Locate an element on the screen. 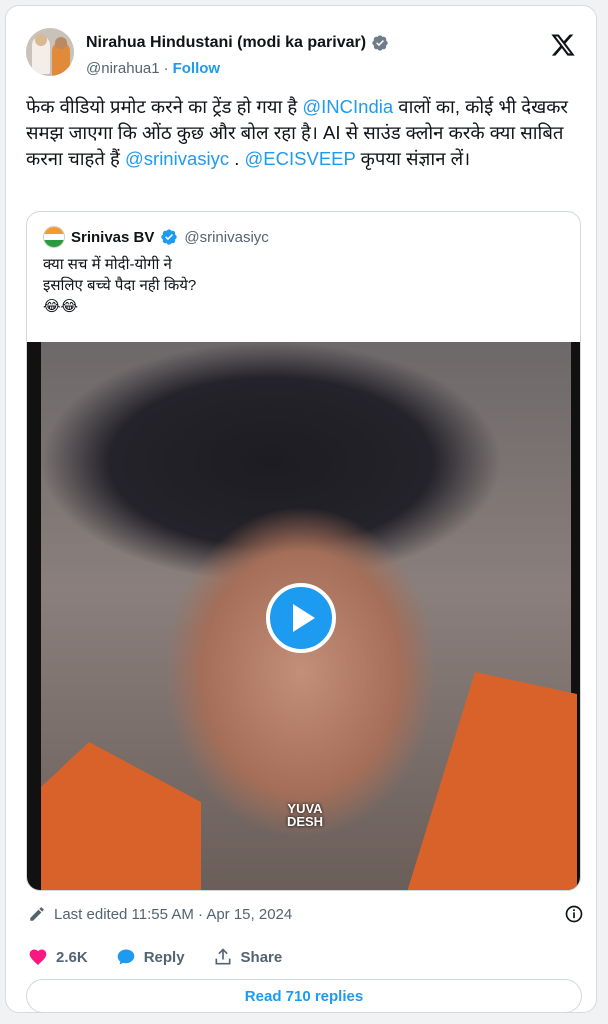  heart-icon is located at coordinates (38, 957).